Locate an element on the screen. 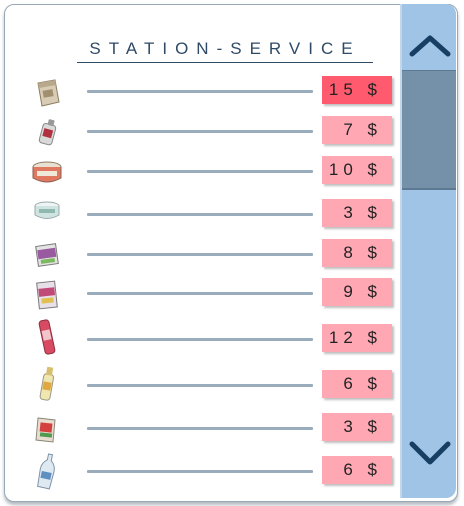 The height and width of the screenshot is (506, 464). food-tin-icon is located at coordinates (47, 173).